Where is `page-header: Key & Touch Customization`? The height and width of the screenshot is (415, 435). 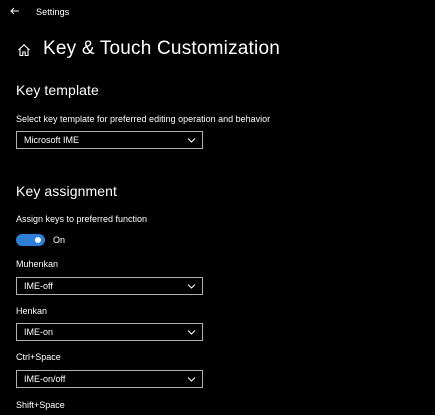
page-header: Key & Touch Customization is located at coordinates (148, 49).